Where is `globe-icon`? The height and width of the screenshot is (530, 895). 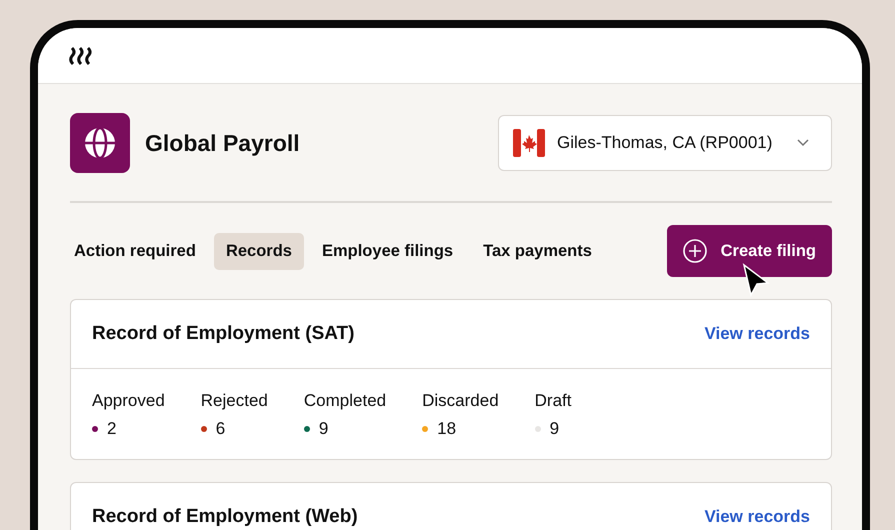
globe-icon is located at coordinates (100, 143).